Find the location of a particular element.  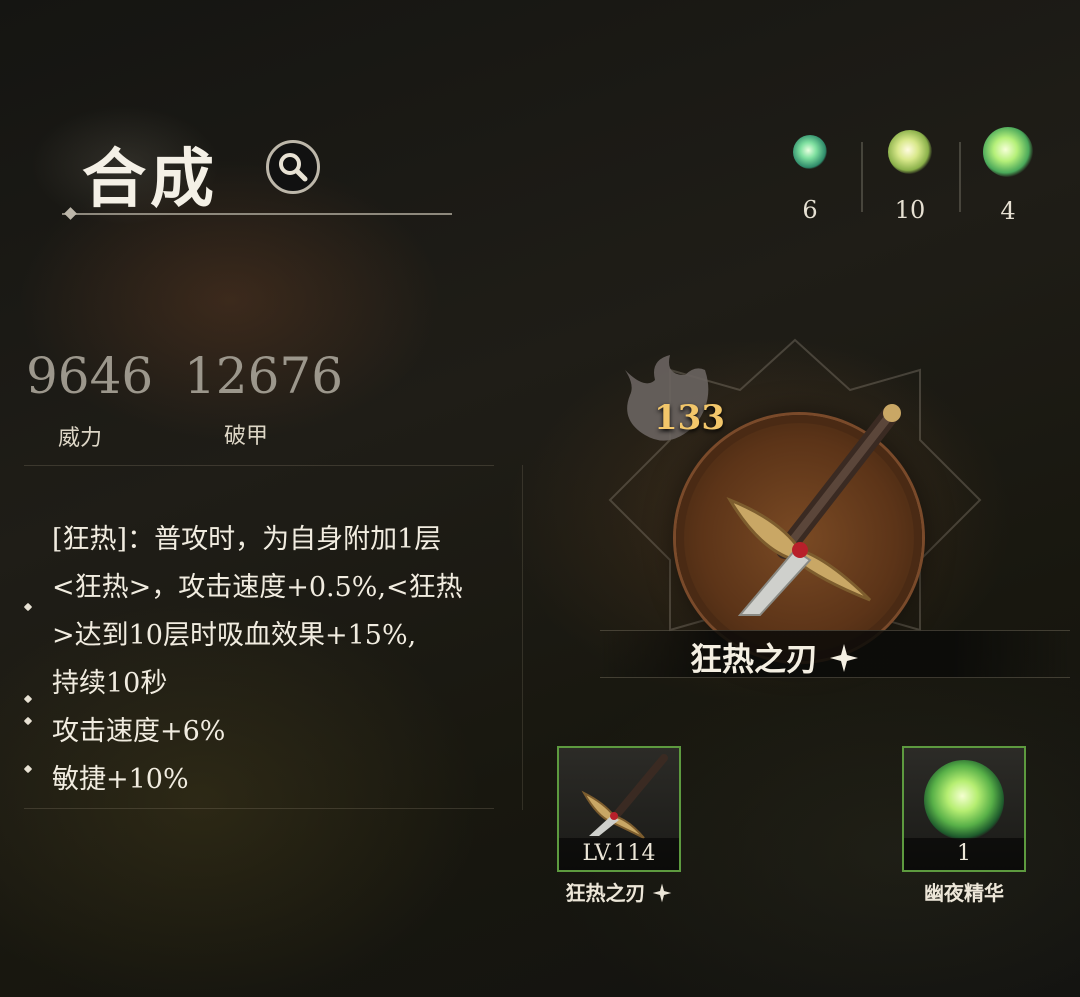

description-divider is located at coordinates (259, 808).